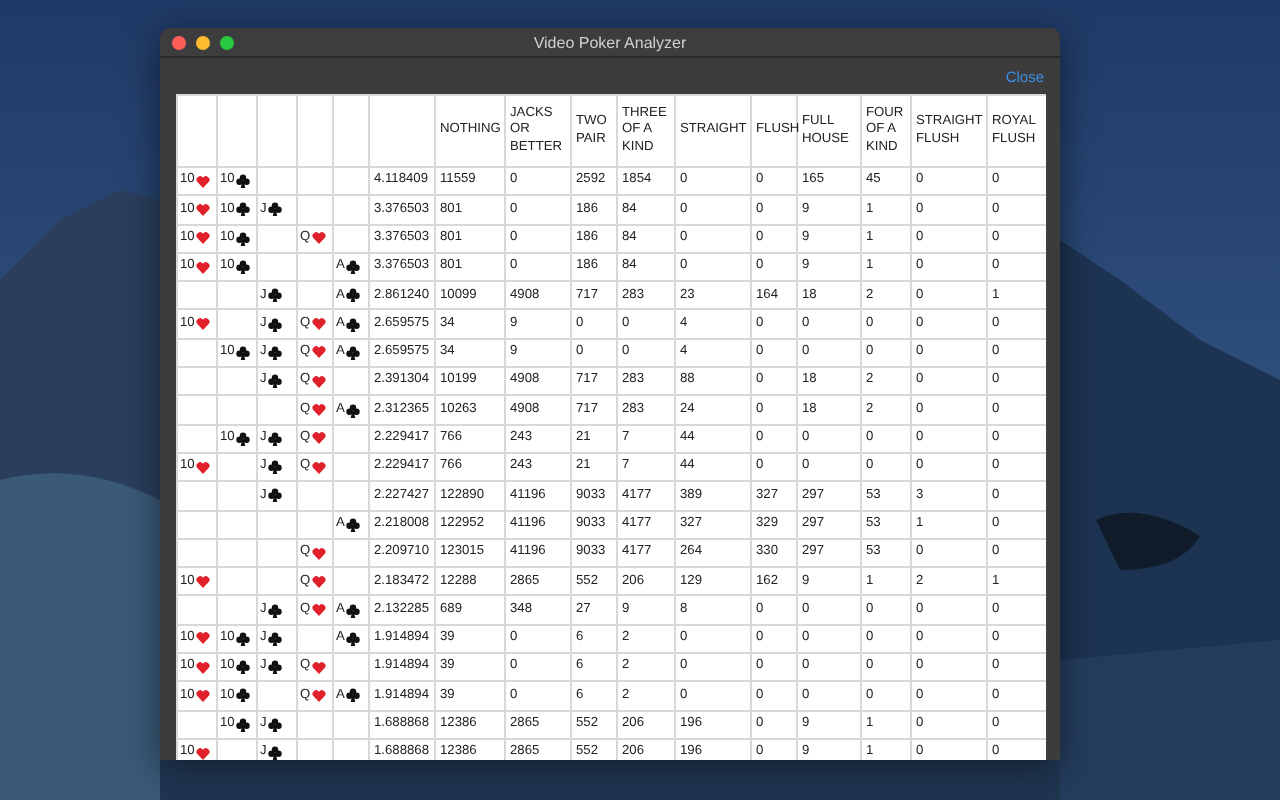 This screenshot has width=1280, height=800. I want to click on minimize-button, so click(203, 42).